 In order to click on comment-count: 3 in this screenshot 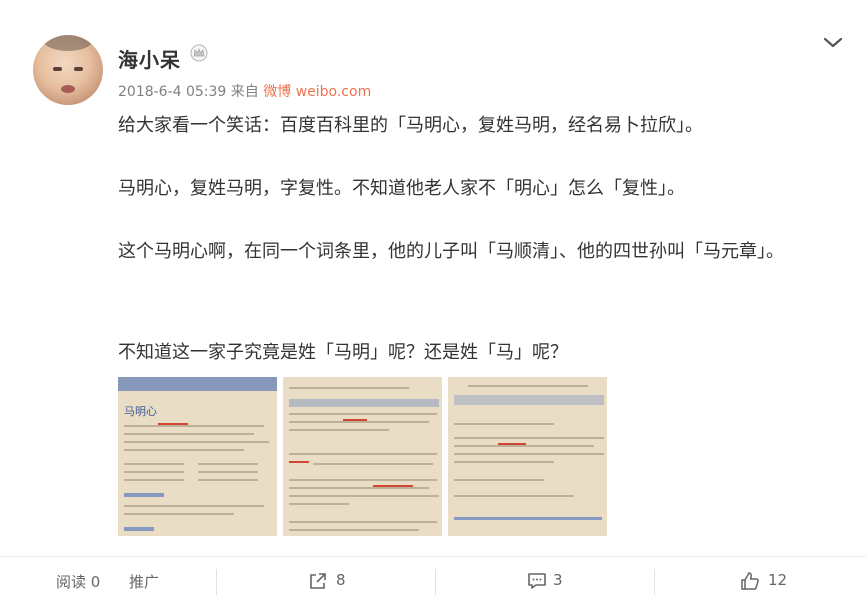, I will do `click(558, 580)`.